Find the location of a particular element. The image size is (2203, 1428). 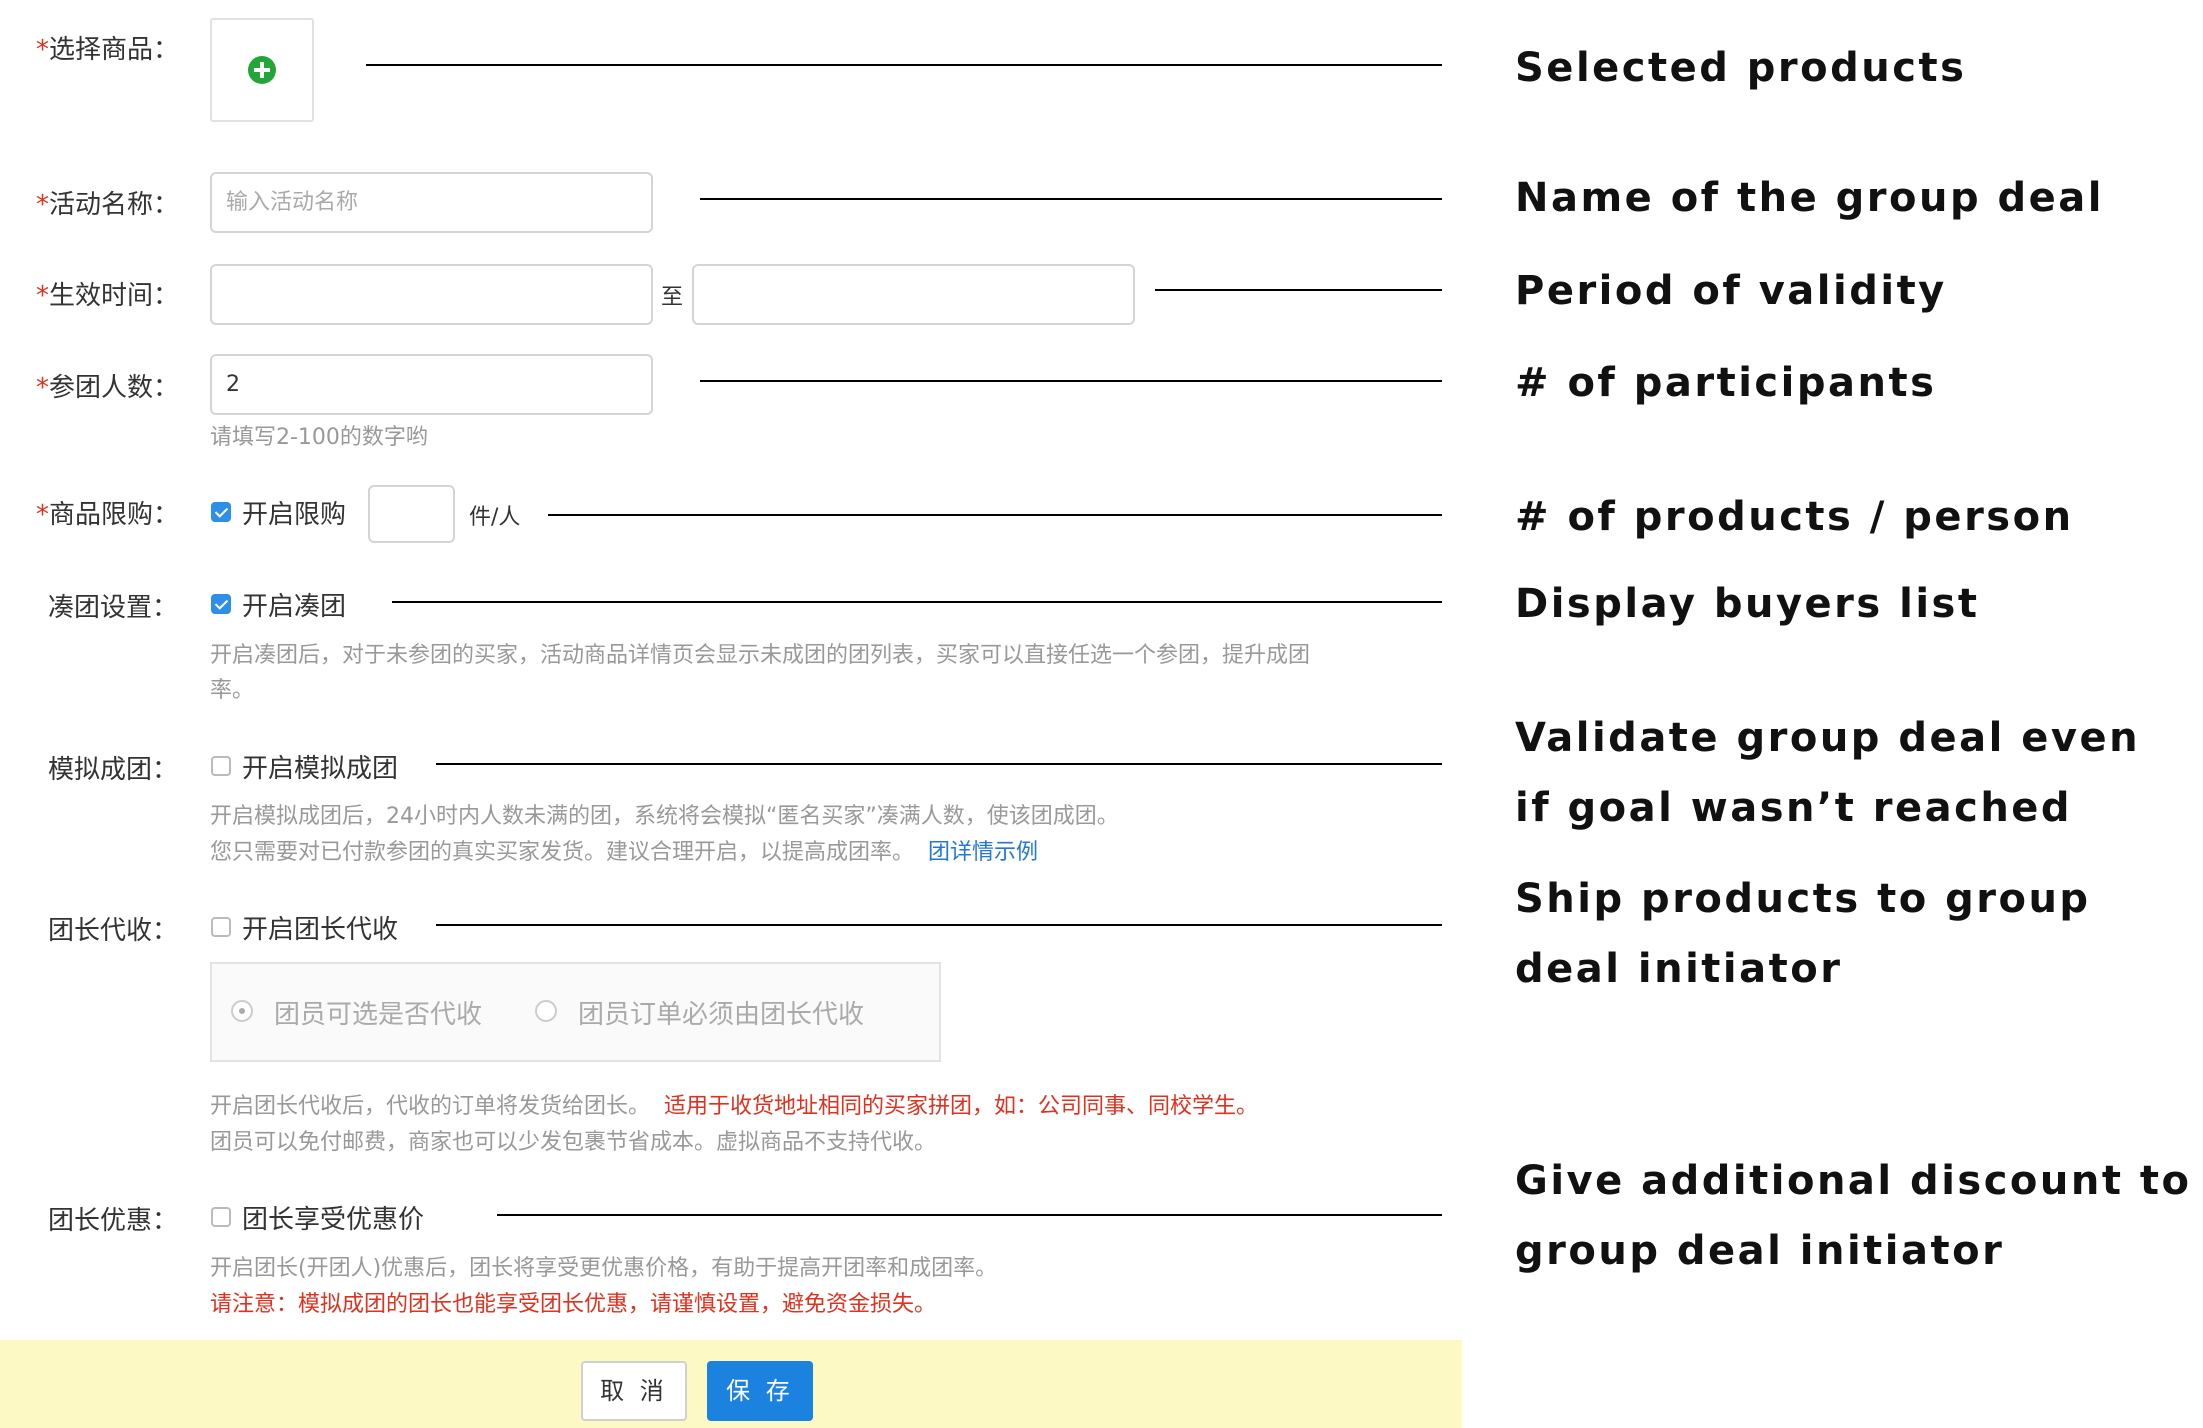

gather-label: 凑团设置： is located at coordinates (113, 608).